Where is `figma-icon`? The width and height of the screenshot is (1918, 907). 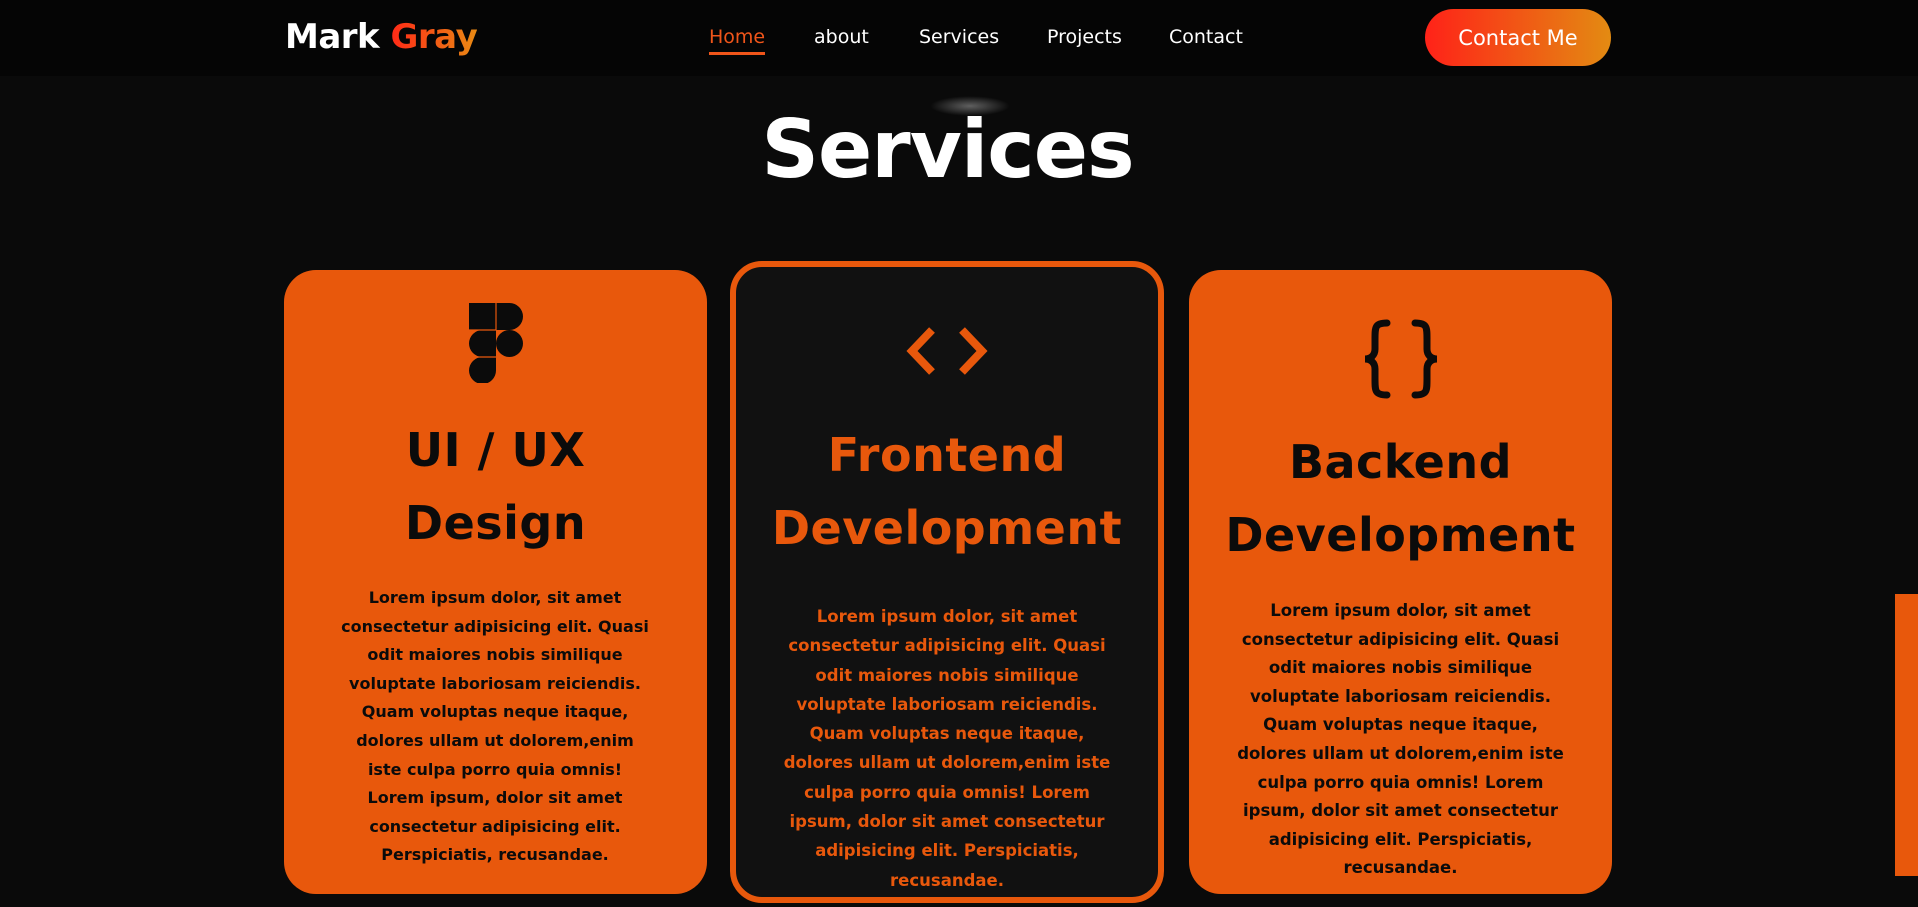 figma-icon is located at coordinates (495, 345).